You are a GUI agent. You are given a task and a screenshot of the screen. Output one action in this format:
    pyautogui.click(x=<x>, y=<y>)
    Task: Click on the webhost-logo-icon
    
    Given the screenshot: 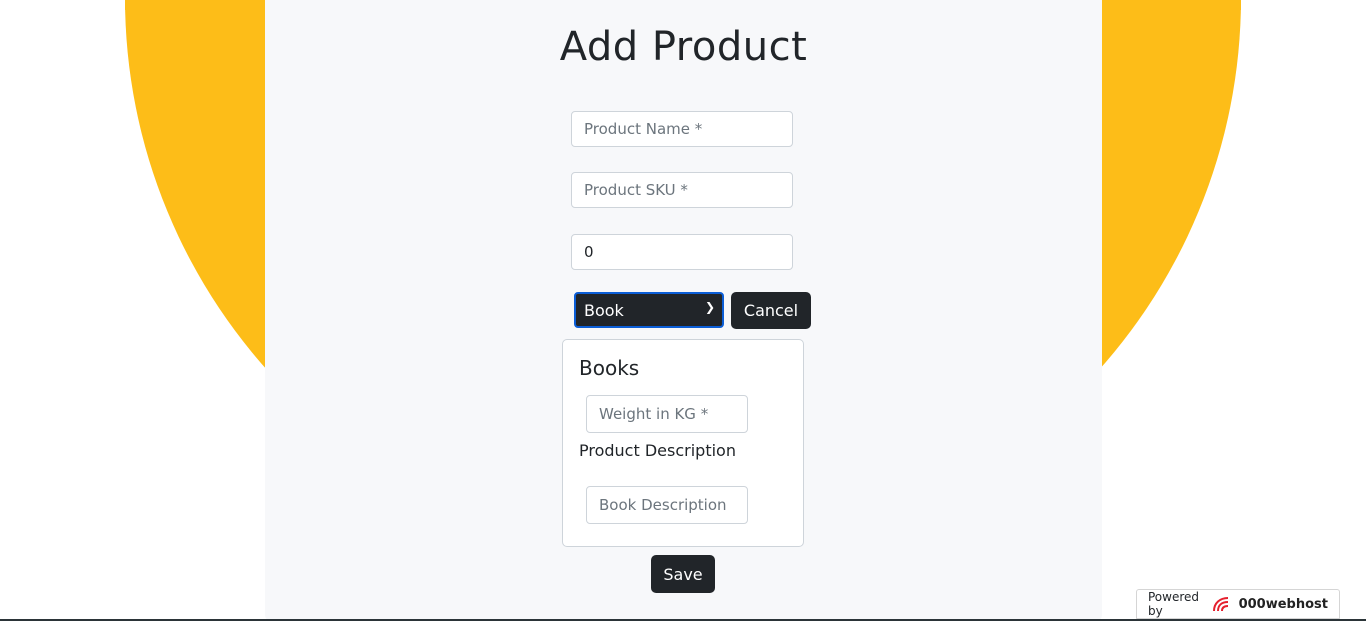 What is the action you would take?
    pyautogui.click(x=1222, y=604)
    